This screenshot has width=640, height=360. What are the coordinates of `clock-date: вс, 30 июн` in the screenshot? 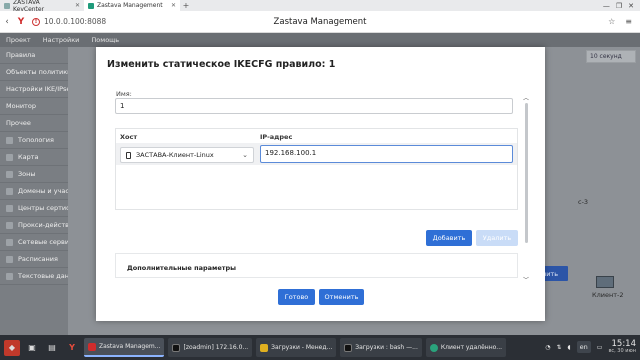 It's located at (622, 351).